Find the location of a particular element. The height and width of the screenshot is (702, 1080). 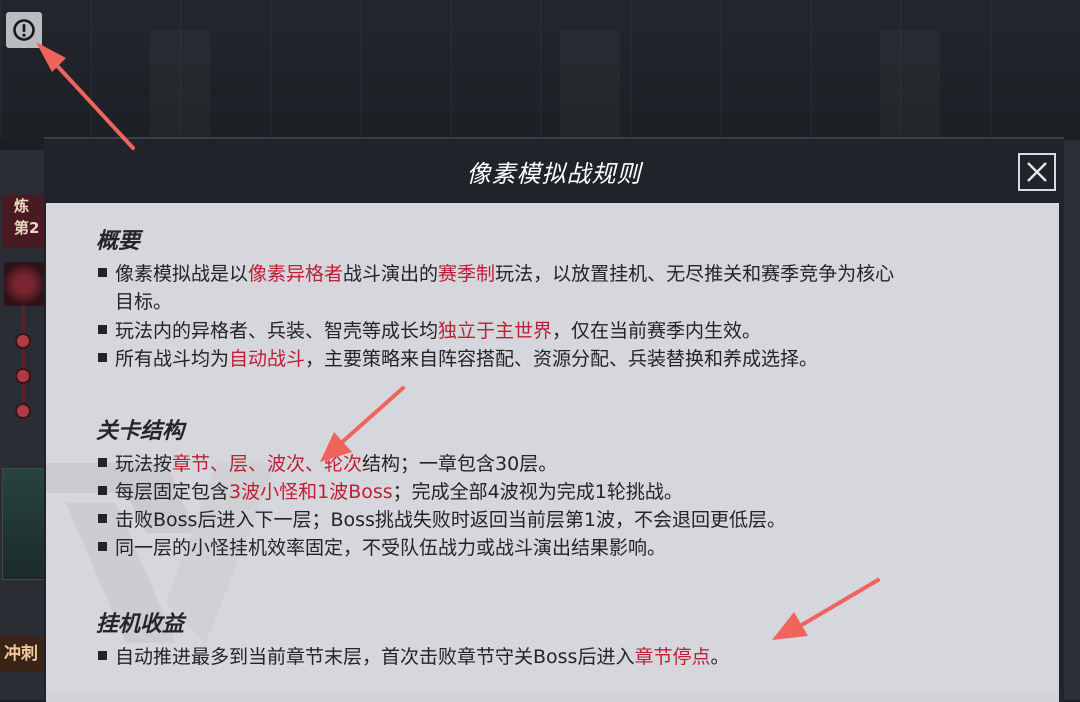

rule-item: 击败Boss后进入下一层；Boss挑战失败时返回当前层第1波，不会退回更低层。 is located at coordinates (568, 520).